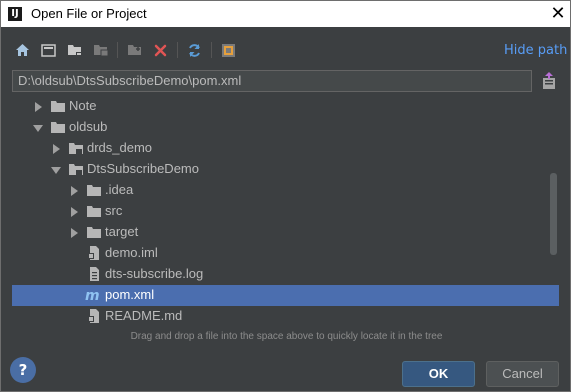 The height and width of the screenshot is (392, 571). I want to click on new-folder-icon, so click(134, 50).